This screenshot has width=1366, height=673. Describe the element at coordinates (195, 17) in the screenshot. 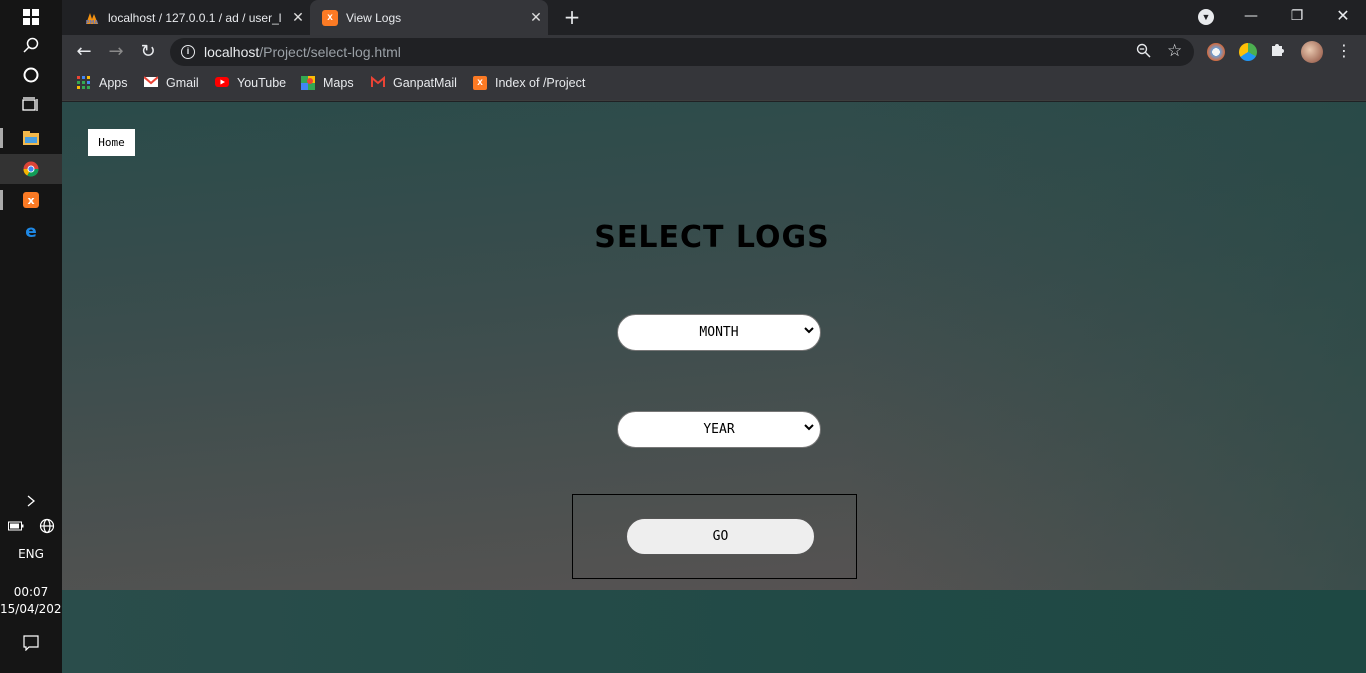

I see `tab-title: localhost / 127.0.0.1 / ad / user_l` at that location.